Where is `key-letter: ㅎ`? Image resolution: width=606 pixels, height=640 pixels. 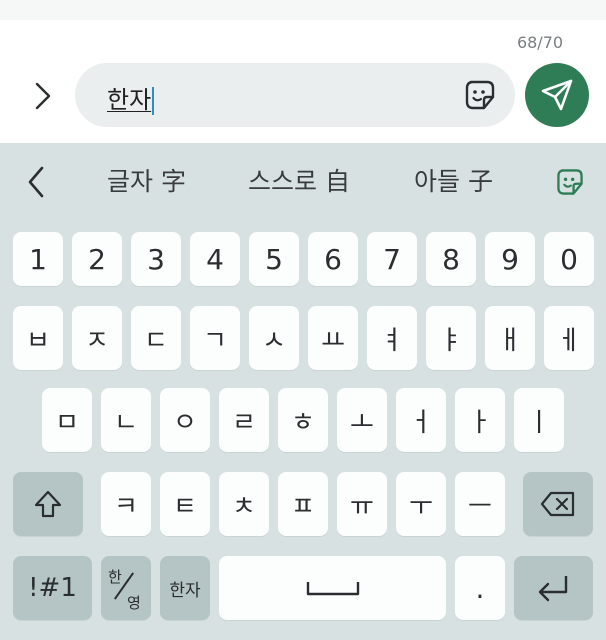 key-letter: ㅎ is located at coordinates (303, 420).